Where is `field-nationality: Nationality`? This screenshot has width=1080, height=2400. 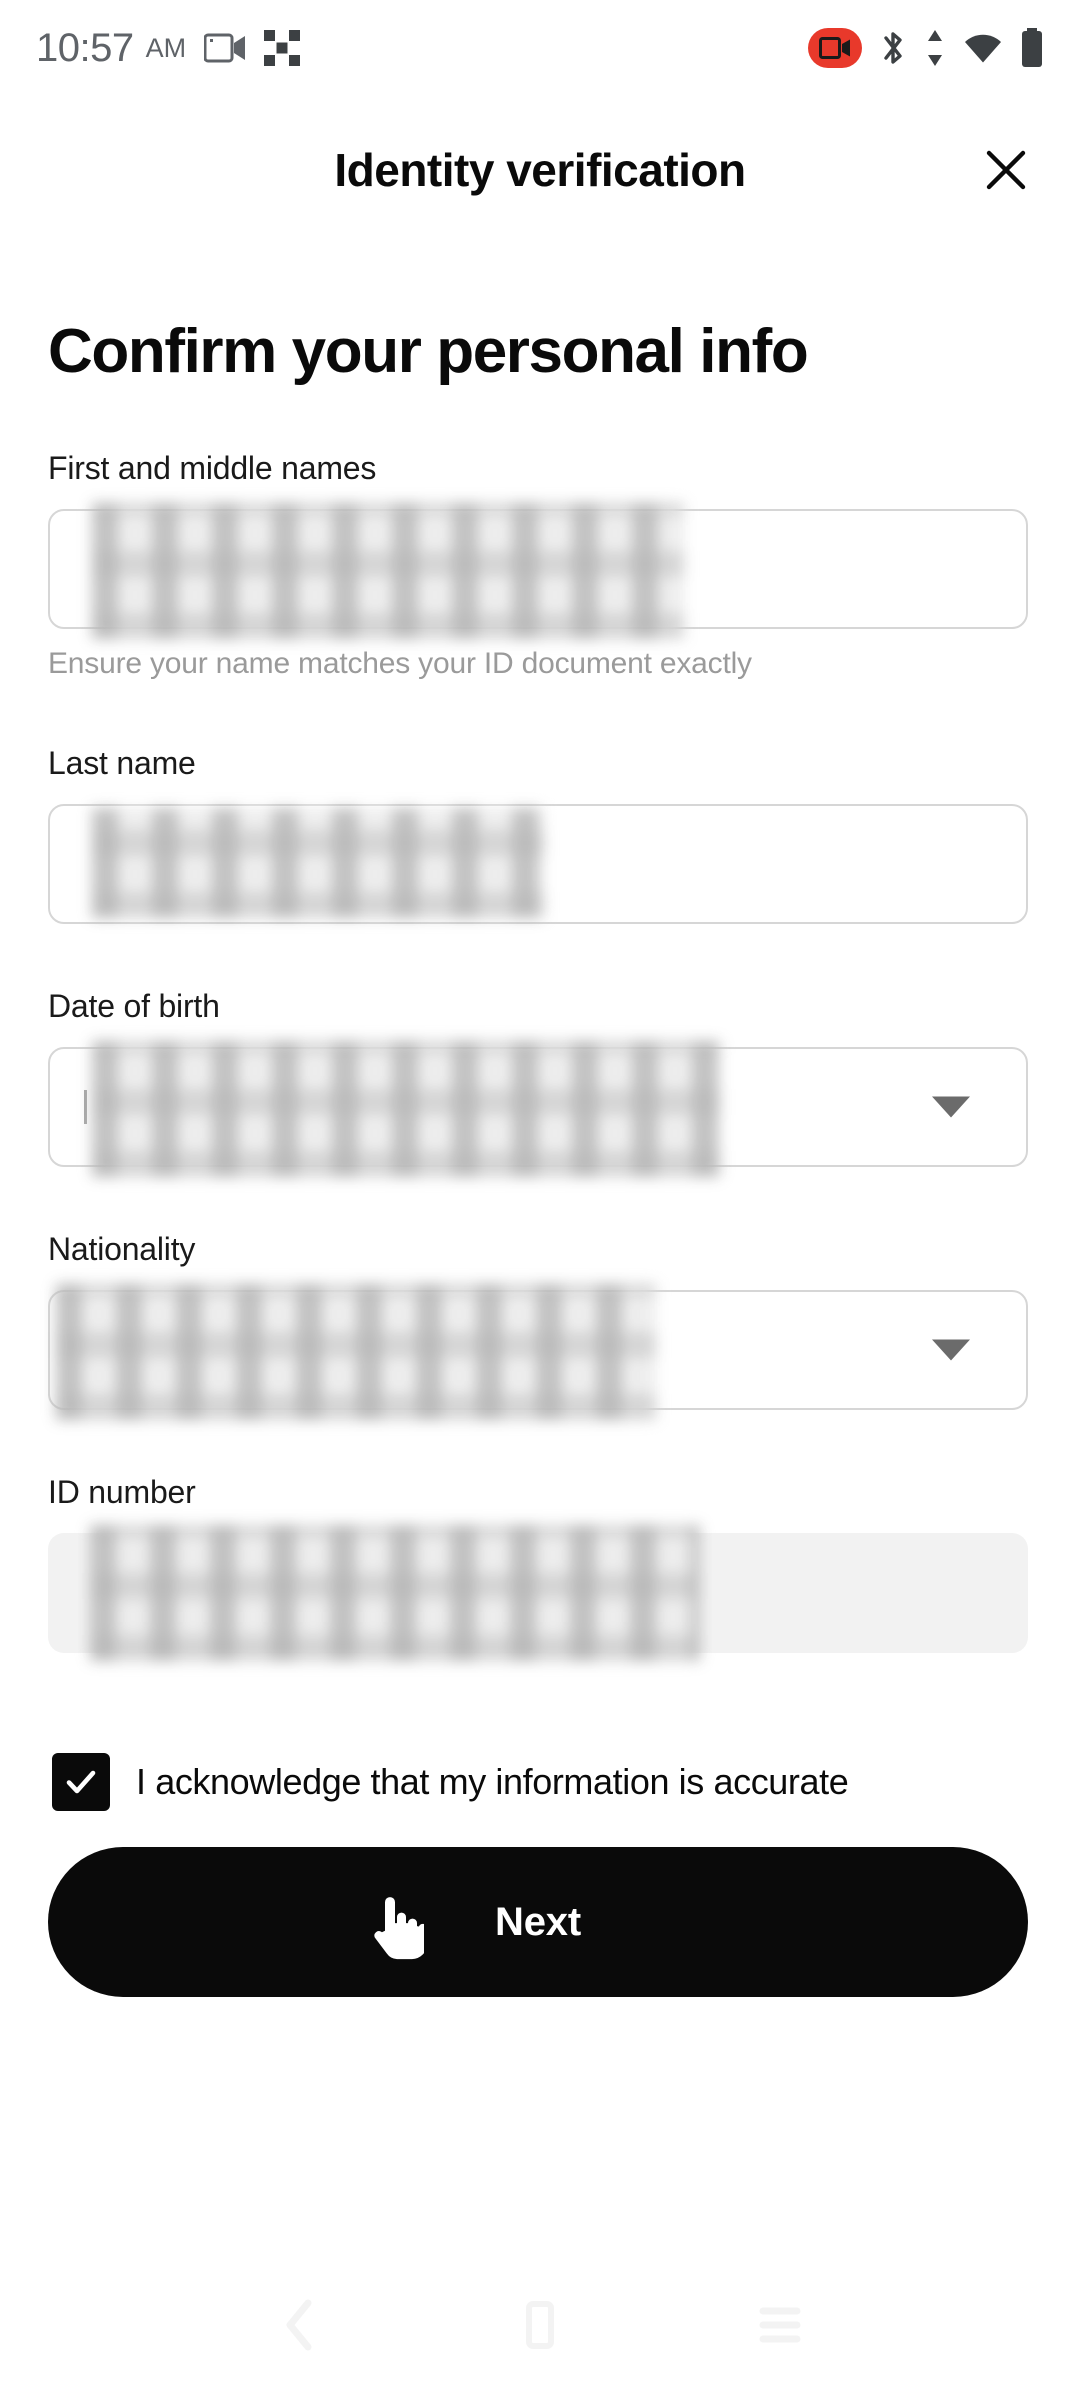 field-nationality: Nationality is located at coordinates (540, 1326).